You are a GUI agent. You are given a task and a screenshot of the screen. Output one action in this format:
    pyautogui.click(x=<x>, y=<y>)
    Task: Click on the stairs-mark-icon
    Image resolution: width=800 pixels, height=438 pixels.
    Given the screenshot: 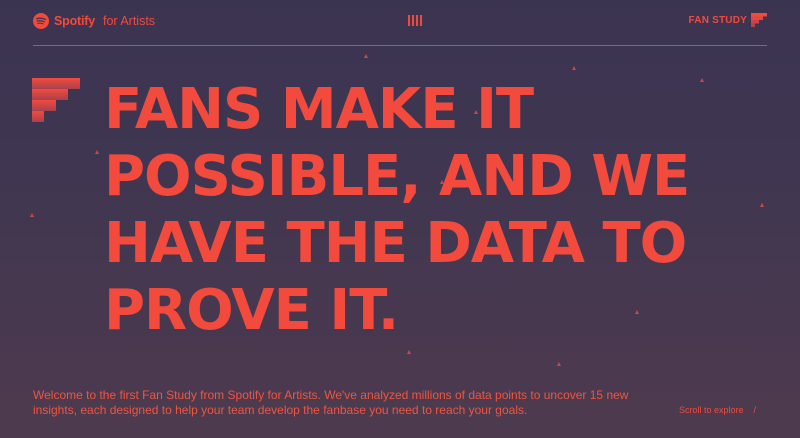 What is the action you would take?
    pyautogui.click(x=56, y=100)
    